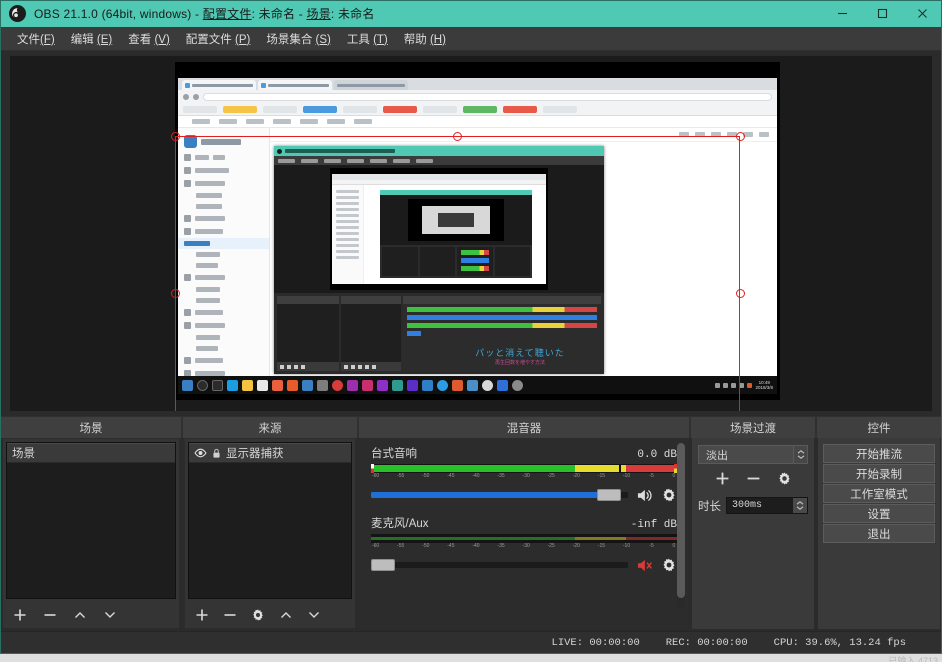 The height and width of the screenshot is (662, 942). What do you see at coordinates (298, 39) in the screenshot?
I see `menu-scene-collection: 场景集合 (S)` at bounding box center [298, 39].